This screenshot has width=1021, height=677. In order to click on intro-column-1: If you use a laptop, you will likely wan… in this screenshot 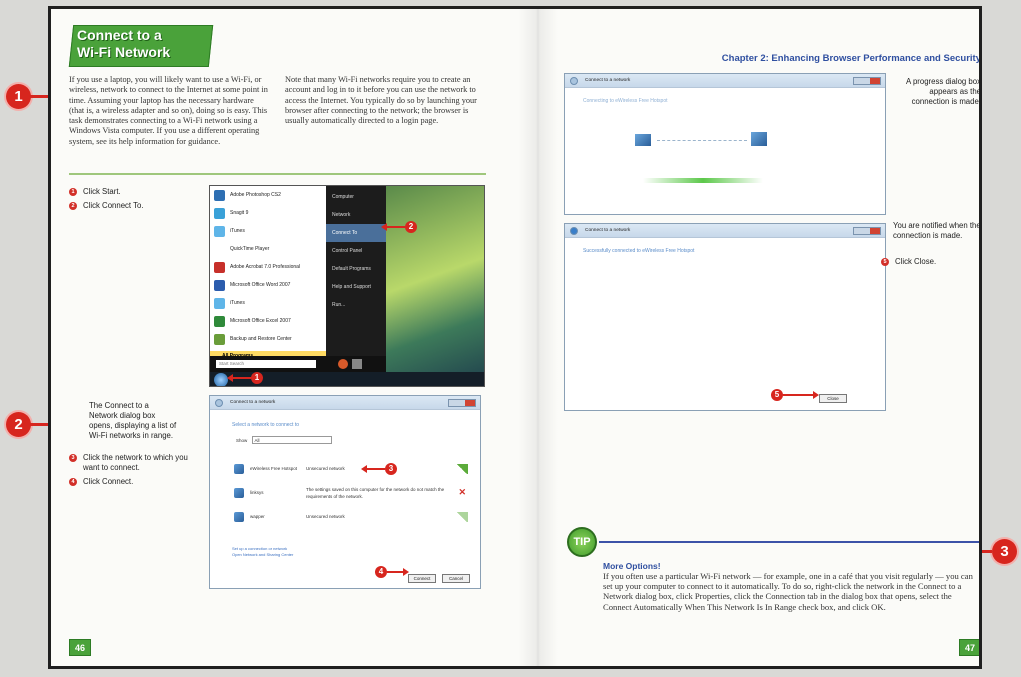, I will do `click(168, 110)`.